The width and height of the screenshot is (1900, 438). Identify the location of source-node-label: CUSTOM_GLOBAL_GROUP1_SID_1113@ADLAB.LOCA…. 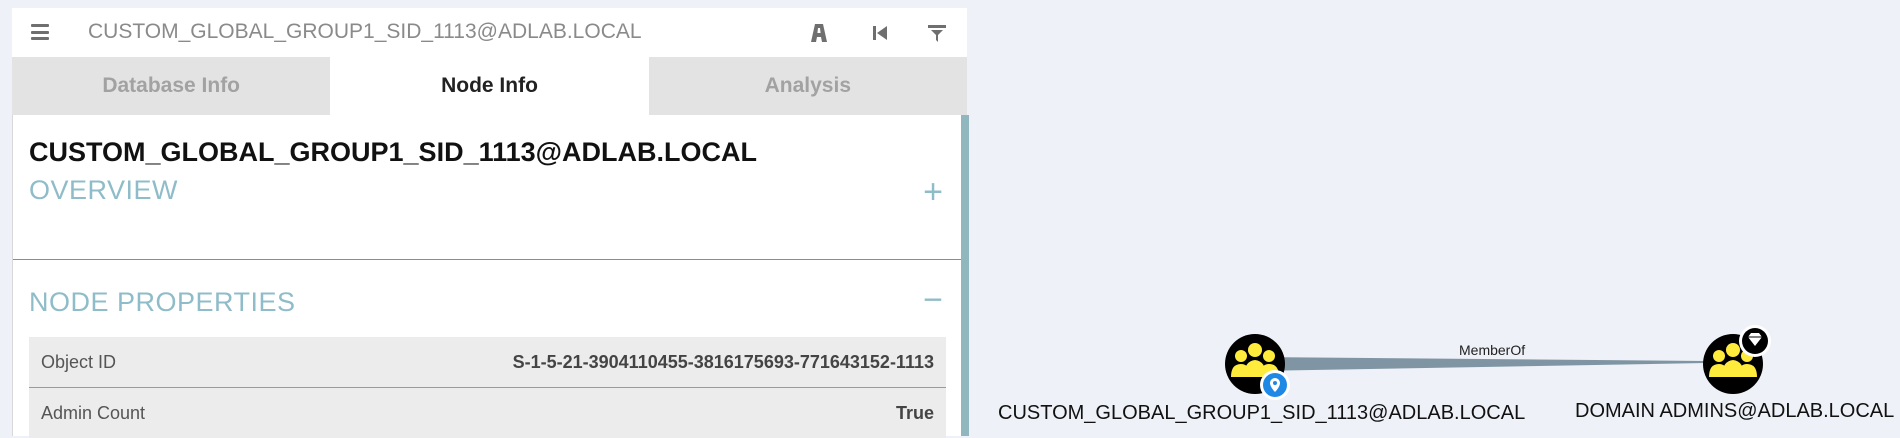
(1262, 413).